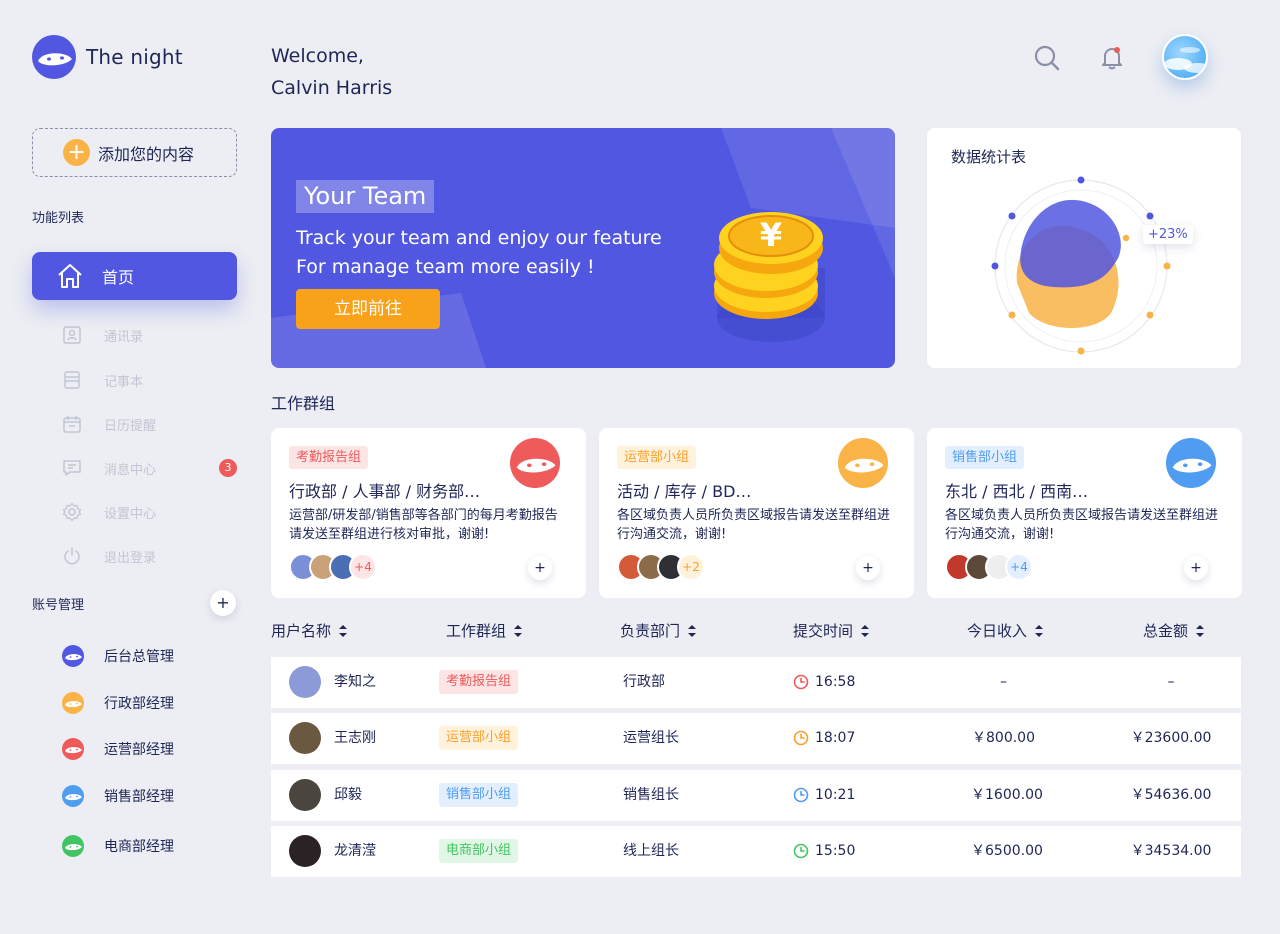 The height and width of the screenshot is (934, 1280). Describe the element at coordinates (355, 738) in the screenshot. I see `user-name: 王志刚` at that location.